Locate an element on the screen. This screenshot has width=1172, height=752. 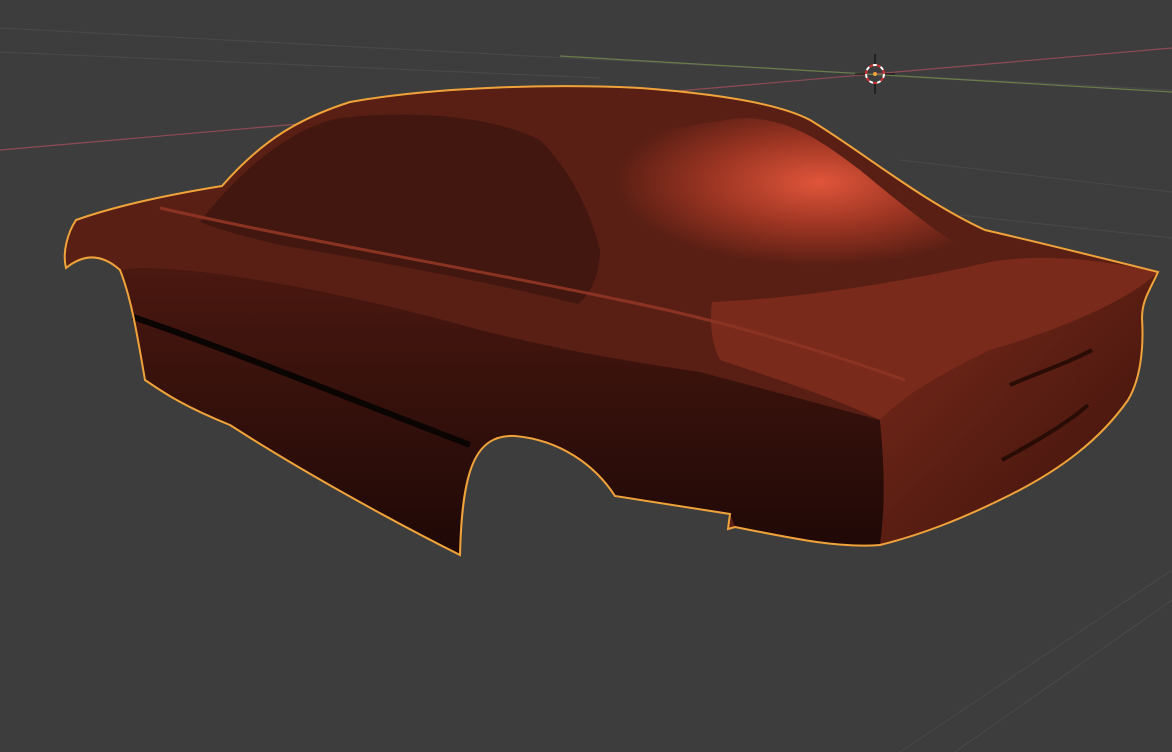
cursor-center-dot is located at coordinates (875, 74).